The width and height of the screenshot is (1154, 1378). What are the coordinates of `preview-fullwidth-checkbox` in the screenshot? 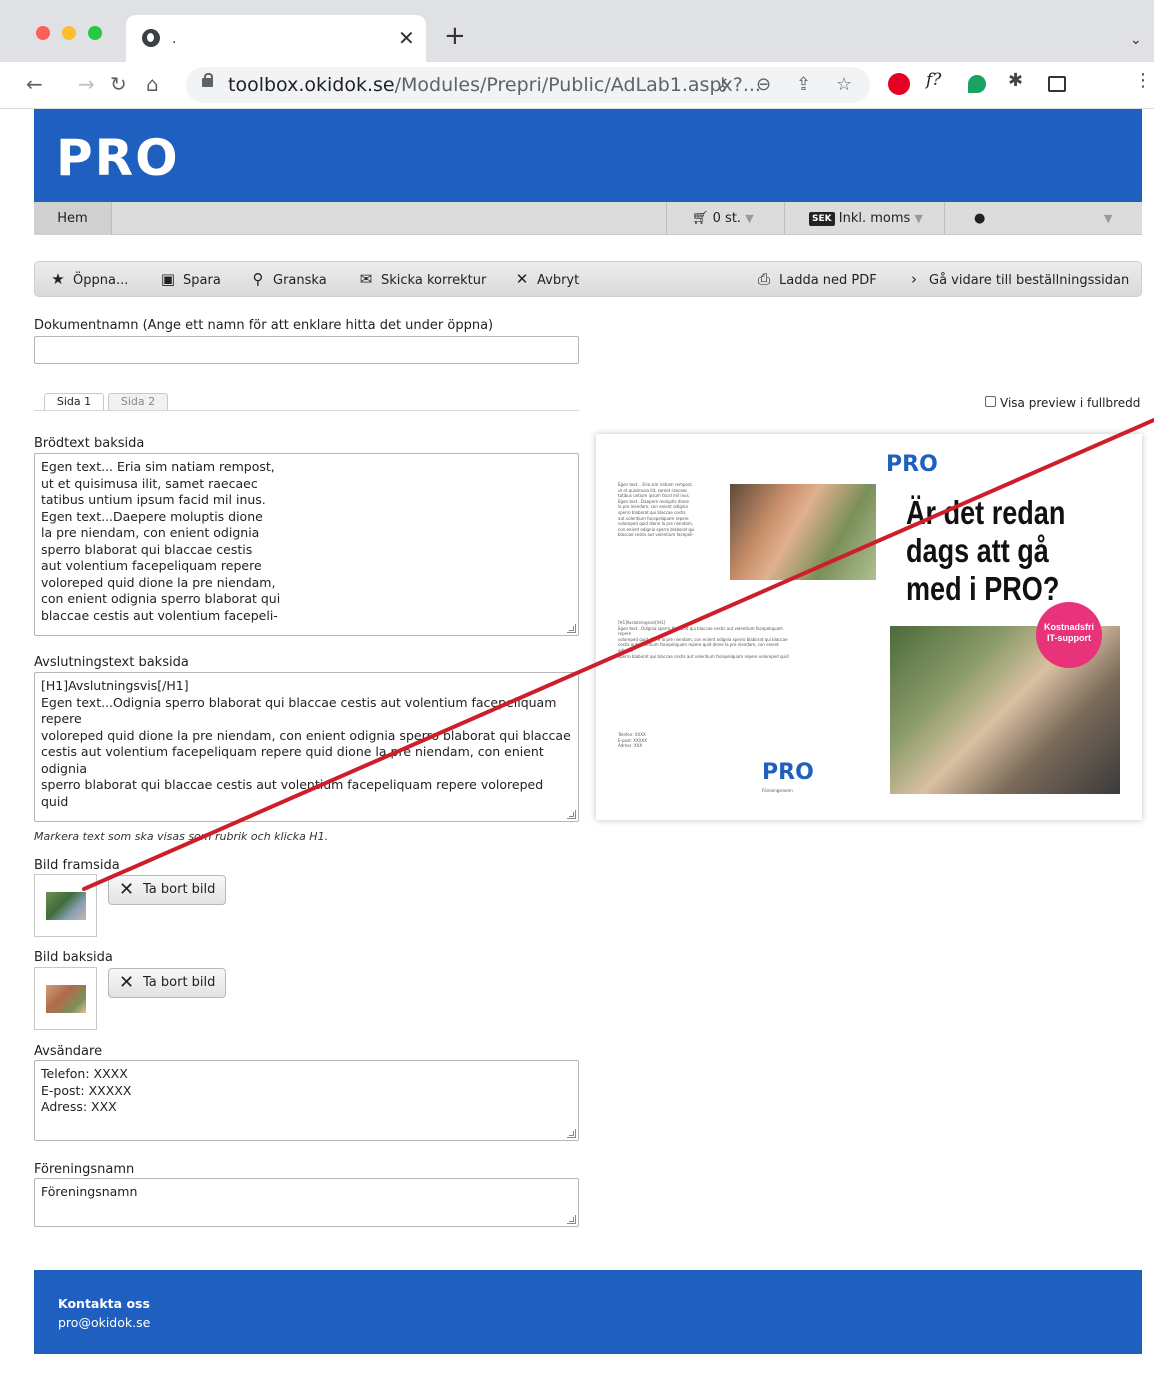 It's located at (990, 401).